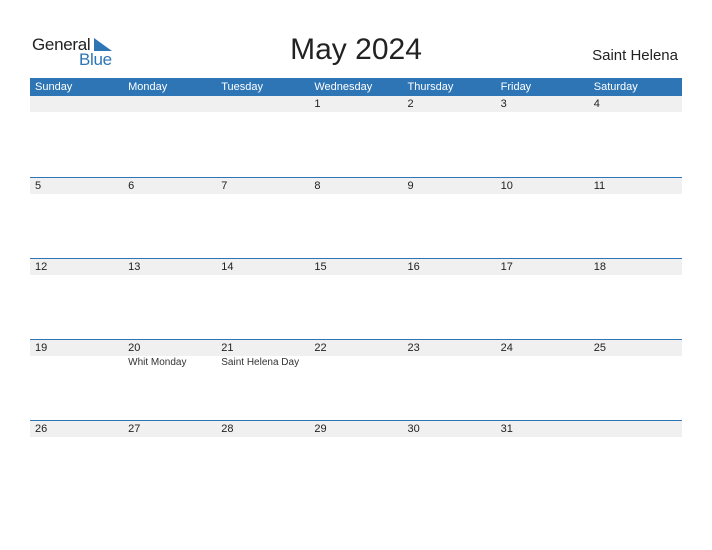 This screenshot has width=712, height=550. What do you see at coordinates (599, 267) in the screenshot?
I see `day-number: 18` at bounding box center [599, 267].